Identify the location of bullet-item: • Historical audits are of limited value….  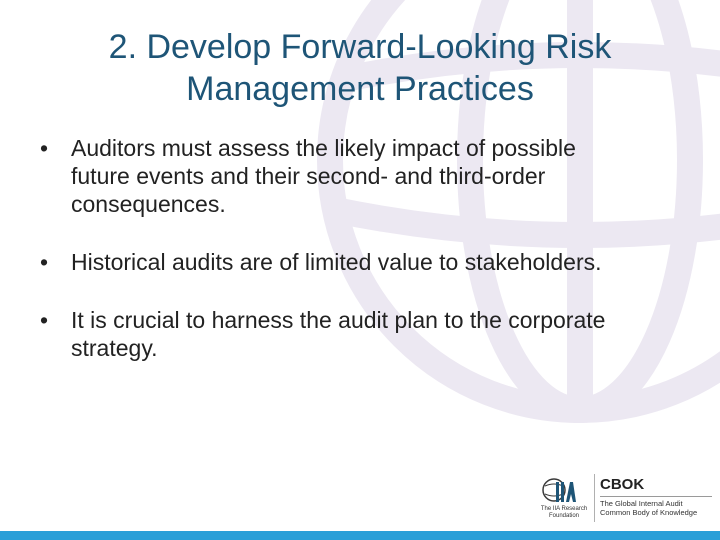
(340, 262).